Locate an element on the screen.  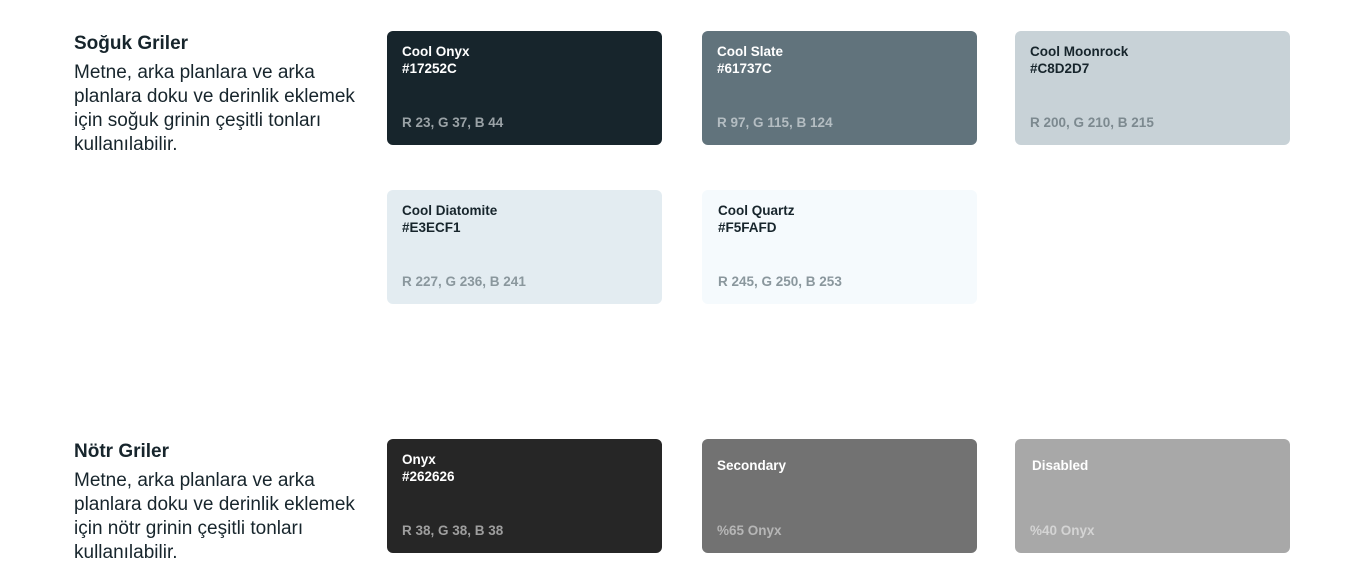
swatch-rgb: R 227, G 236, B 241 is located at coordinates (464, 281).